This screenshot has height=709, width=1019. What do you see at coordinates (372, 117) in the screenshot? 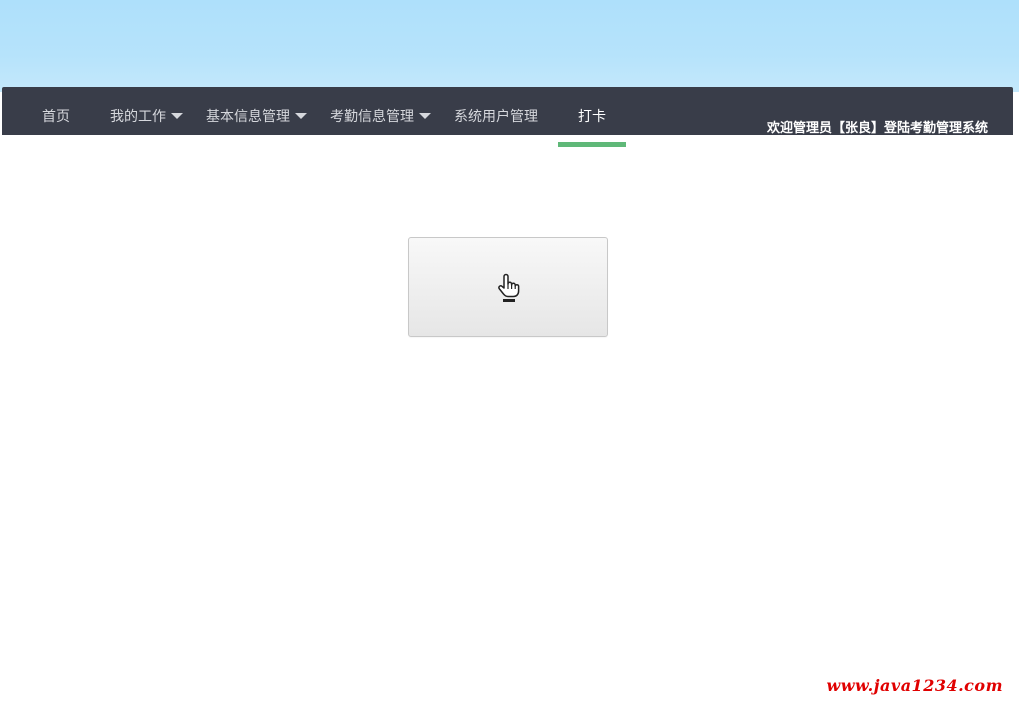
I see `nav-item-label: 考勤信息管理` at bounding box center [372, 117].